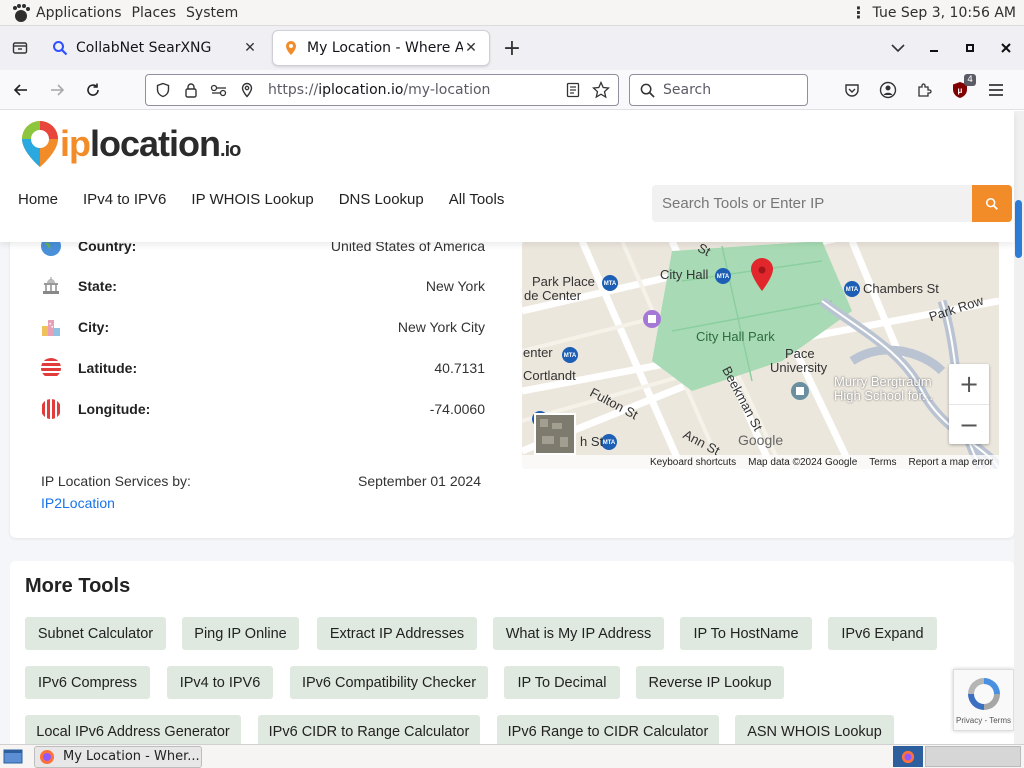 The height and width of the screenshot is (768, 1024). What do you see at coordinates (78, 586) in the screenshot?
I see `more-tools-title: More Tools` at bounding box center [78, 586].